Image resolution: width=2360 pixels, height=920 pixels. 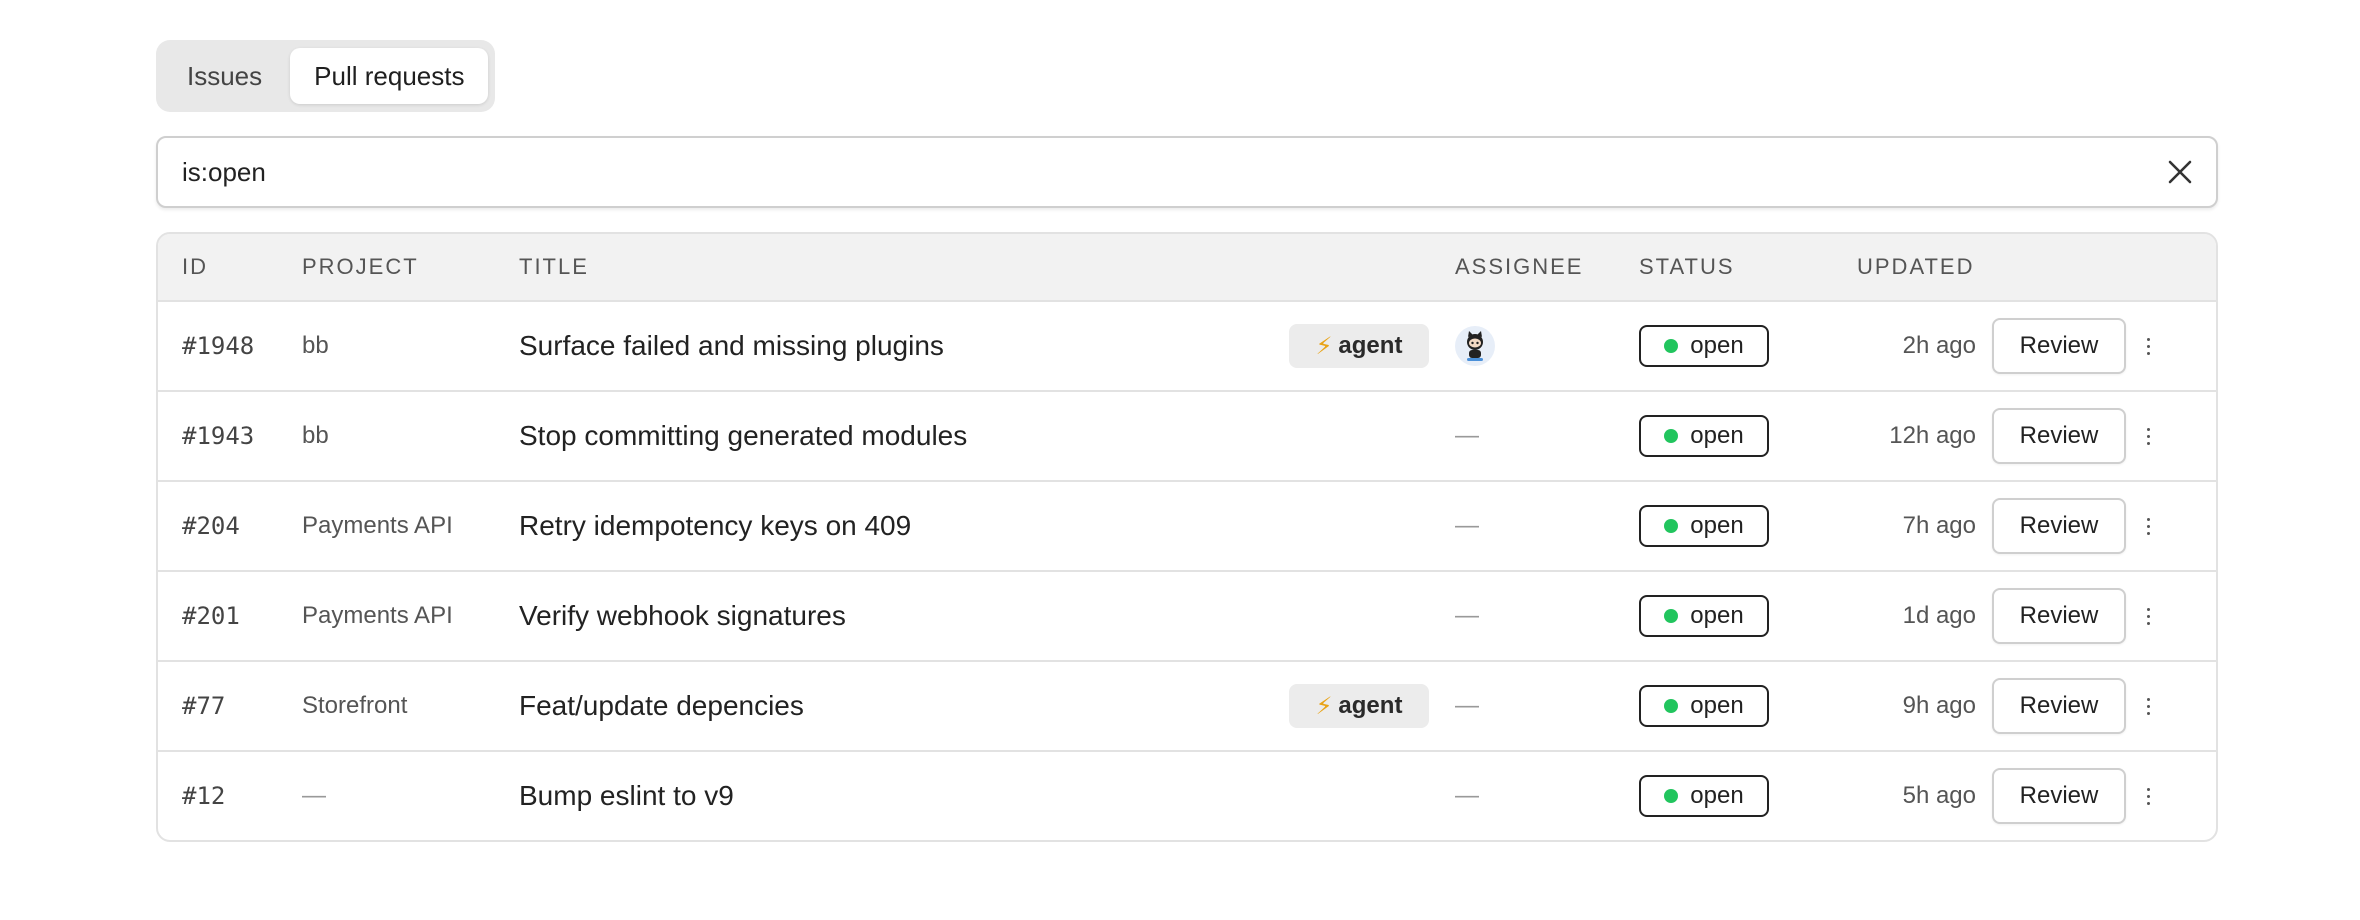 I want to click on row-title: Bump eslint to v9, so click(x=626, y=796).